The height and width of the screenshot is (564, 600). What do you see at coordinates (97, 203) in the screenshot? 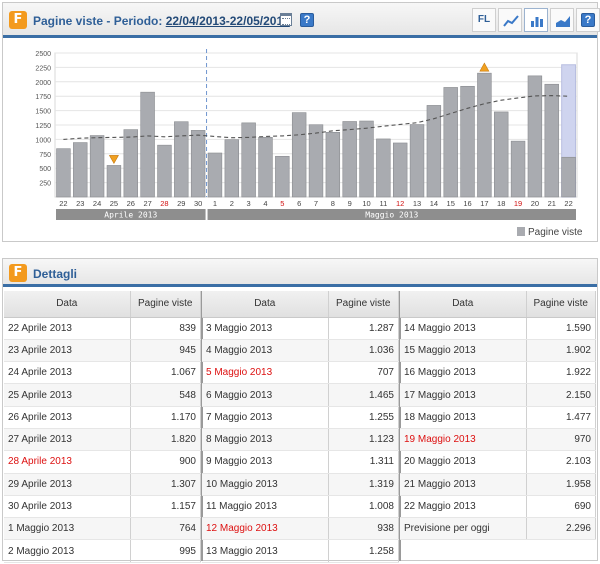
I see `x-tick-label: 24` at bounding box center [97, 203].